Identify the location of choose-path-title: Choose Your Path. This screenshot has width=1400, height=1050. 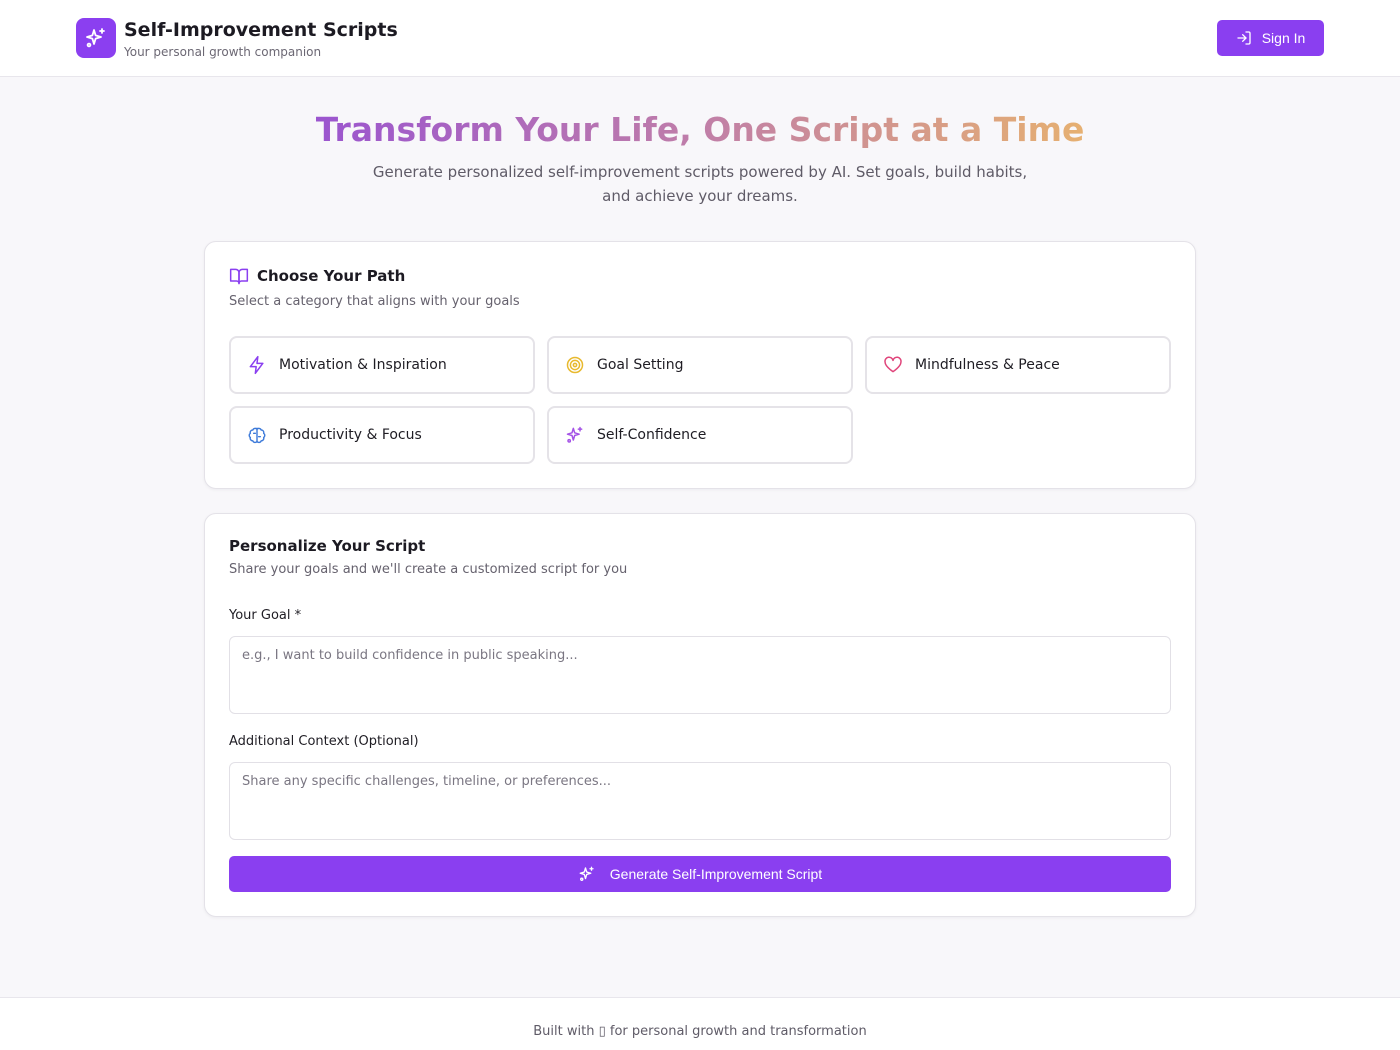
(331, 276).